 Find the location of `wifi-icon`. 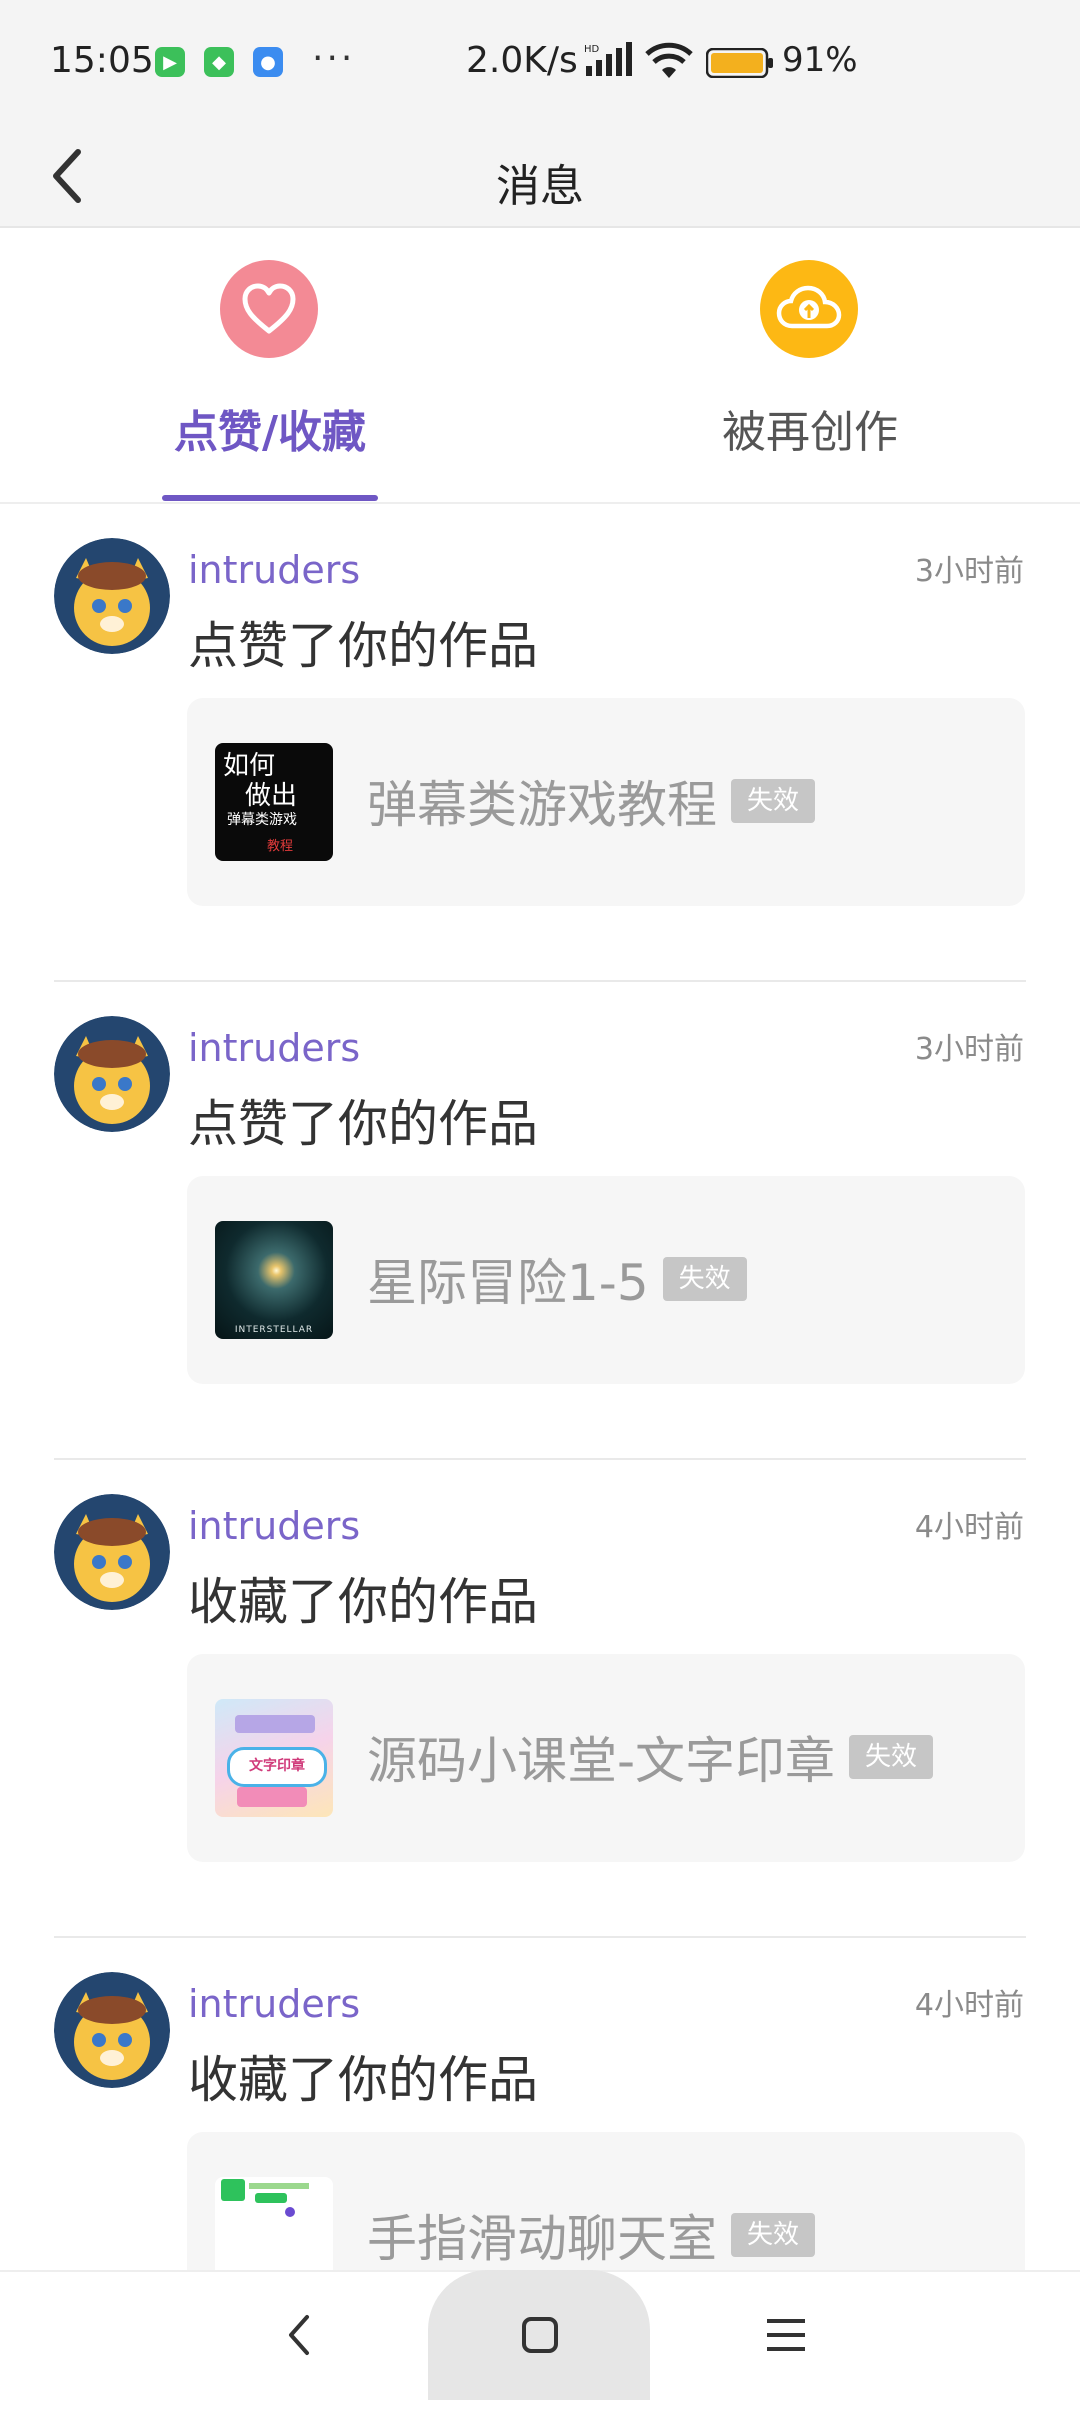

wifi-icon is located at coordinates (669, 60).